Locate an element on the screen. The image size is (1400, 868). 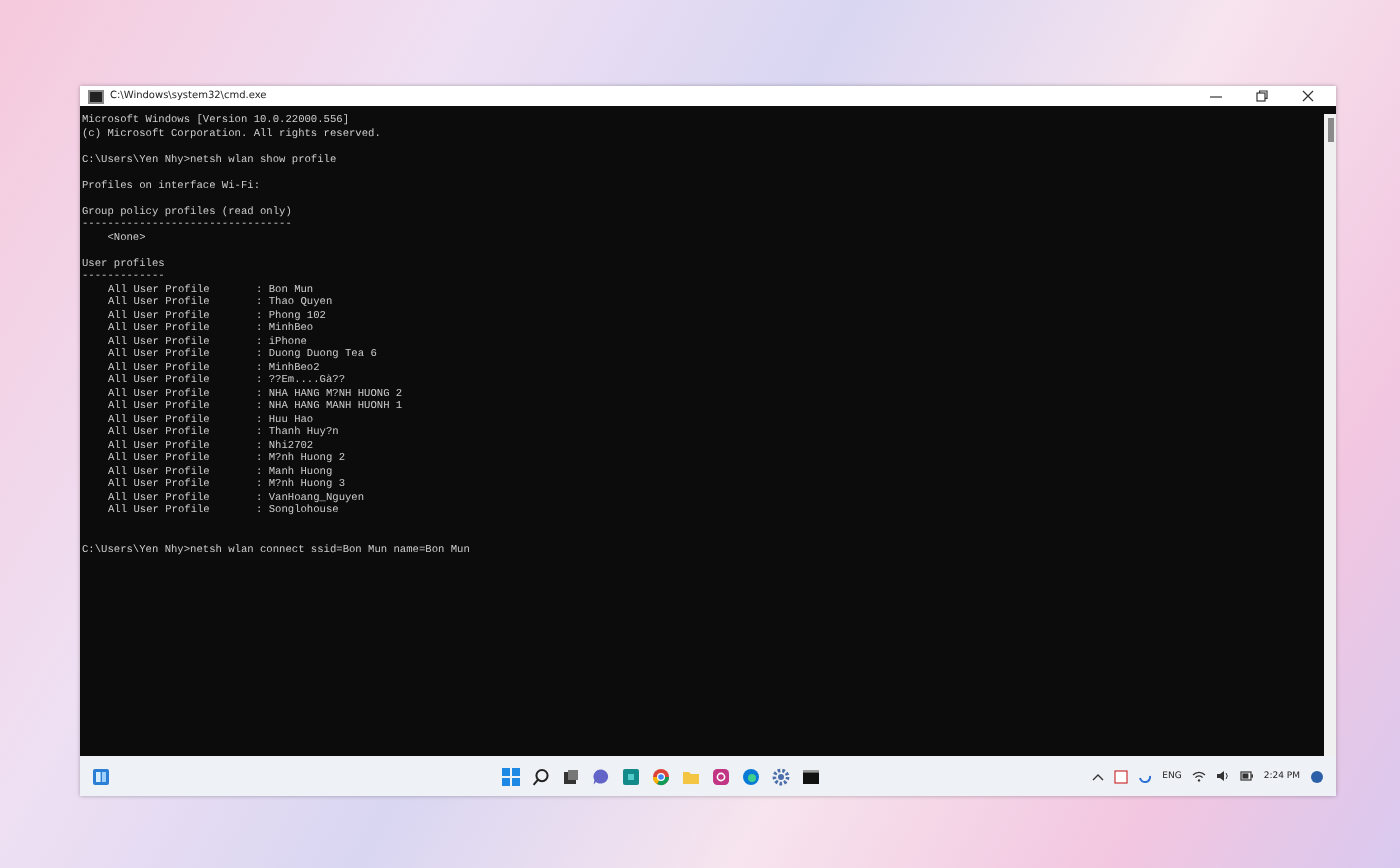
speaker-icon is located at coordinates (1222, 776).